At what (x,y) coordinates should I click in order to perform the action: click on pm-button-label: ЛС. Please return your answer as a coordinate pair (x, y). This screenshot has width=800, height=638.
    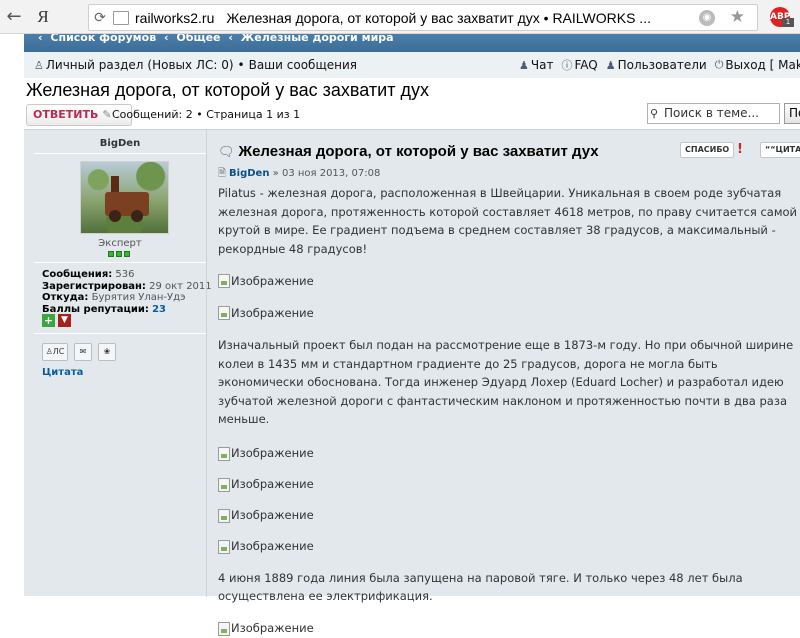
    Looking at the image, I should click on (58, 351).